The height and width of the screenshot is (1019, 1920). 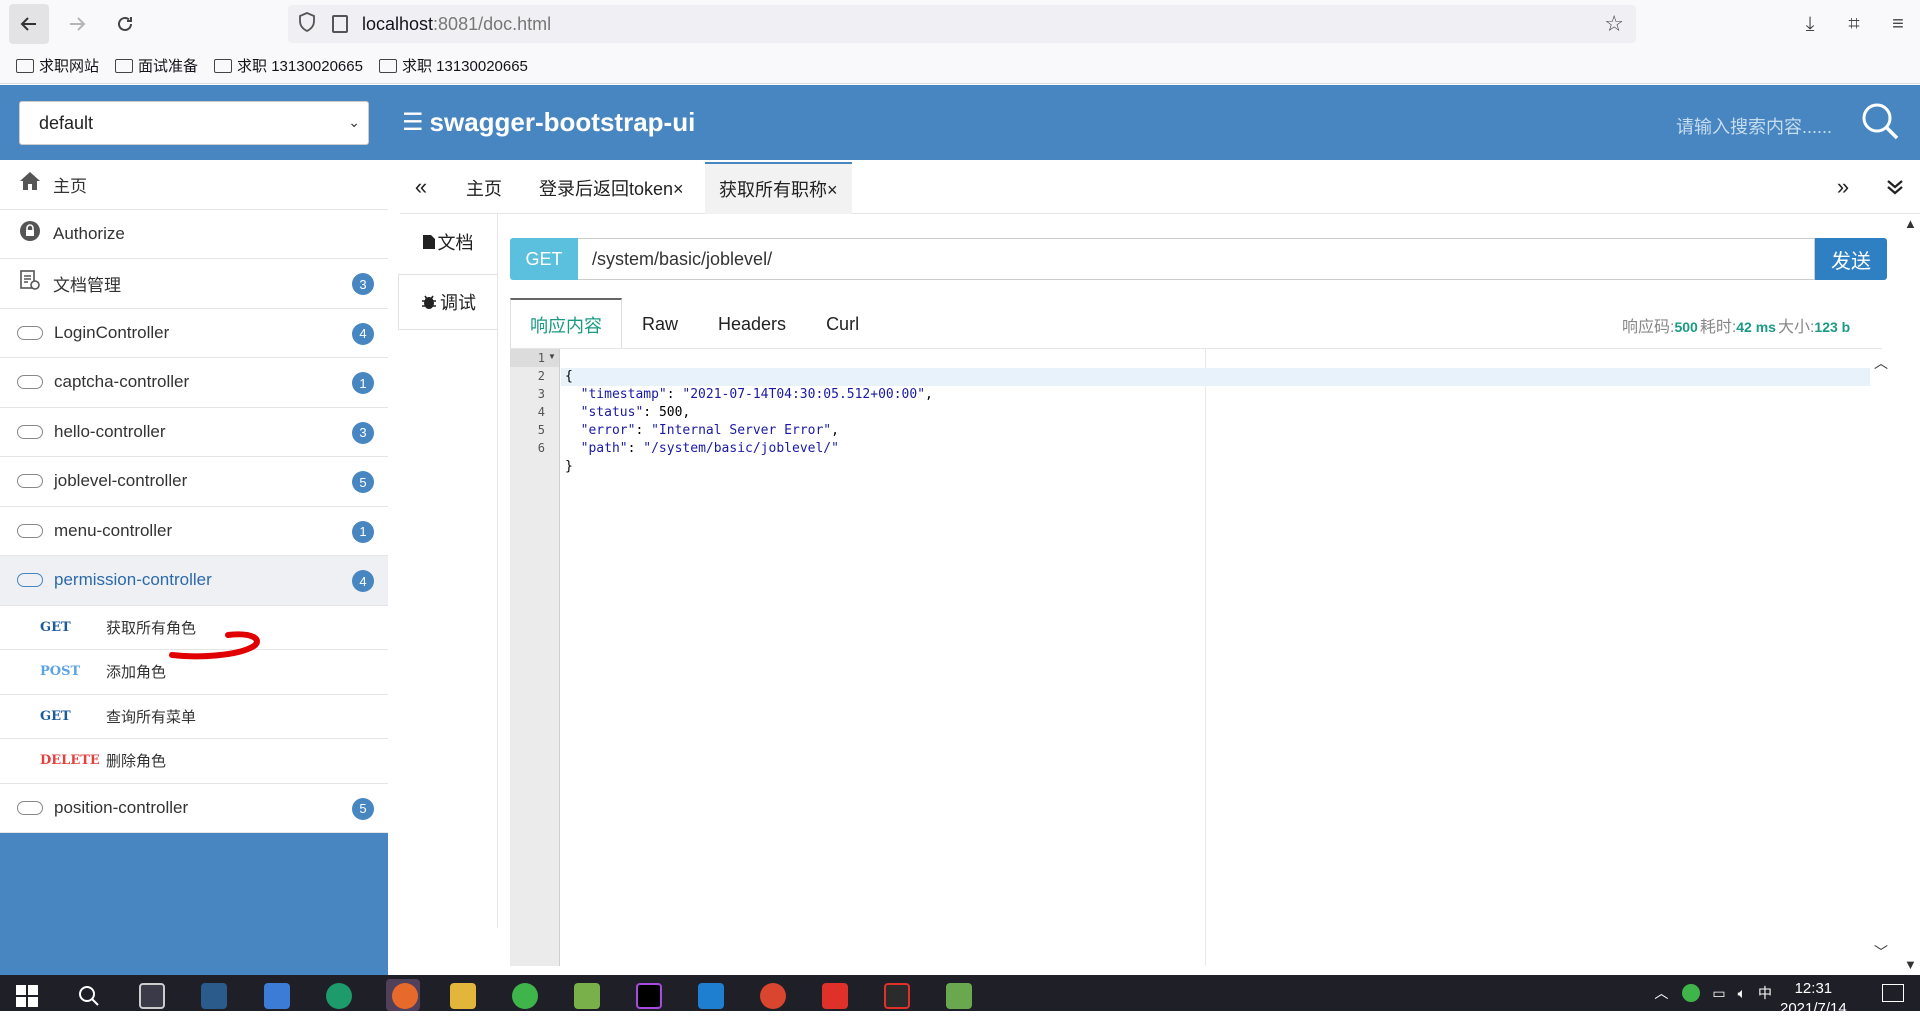 I want to click on document-settings-icon, so click(x=30, y=283).